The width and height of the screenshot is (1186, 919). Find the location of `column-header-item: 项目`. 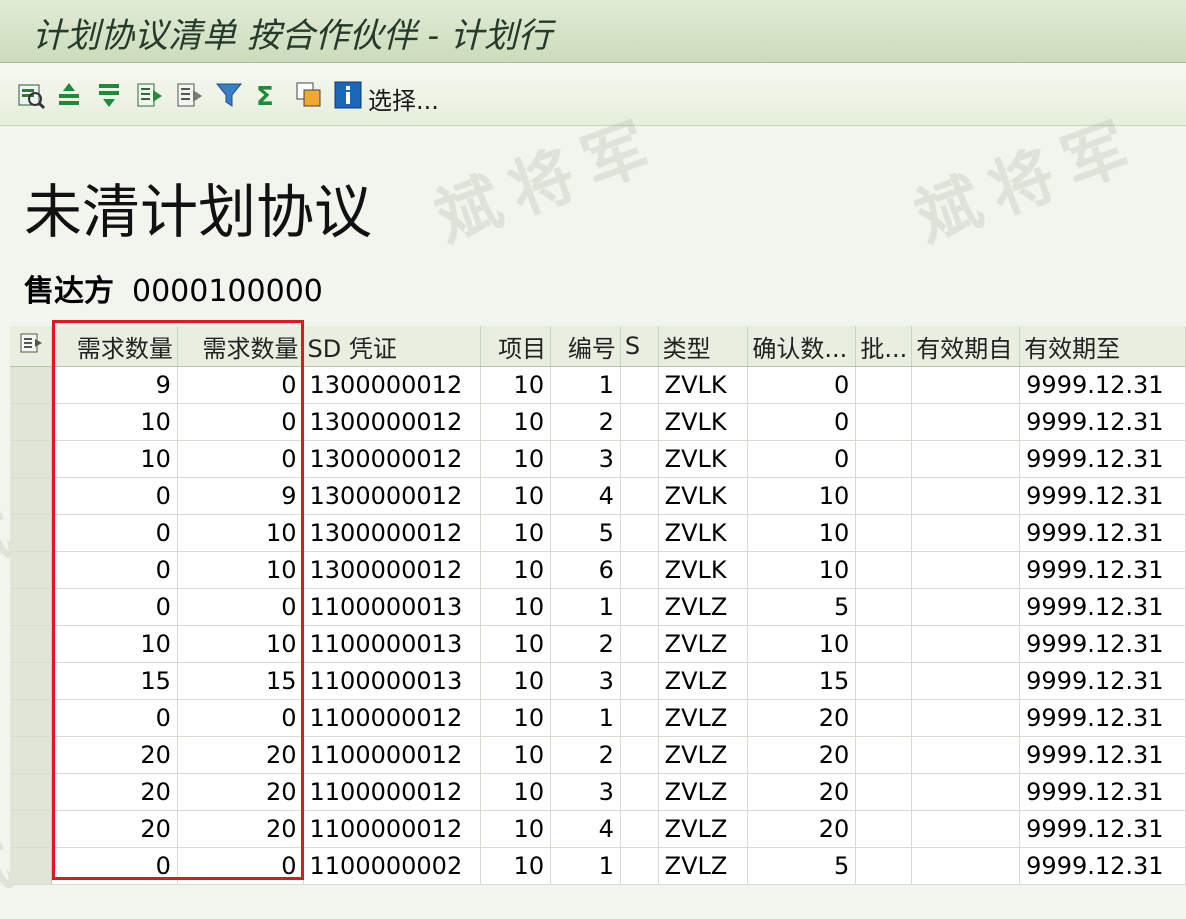

column-header-item: 项目 is located at coordinates (516, 346).